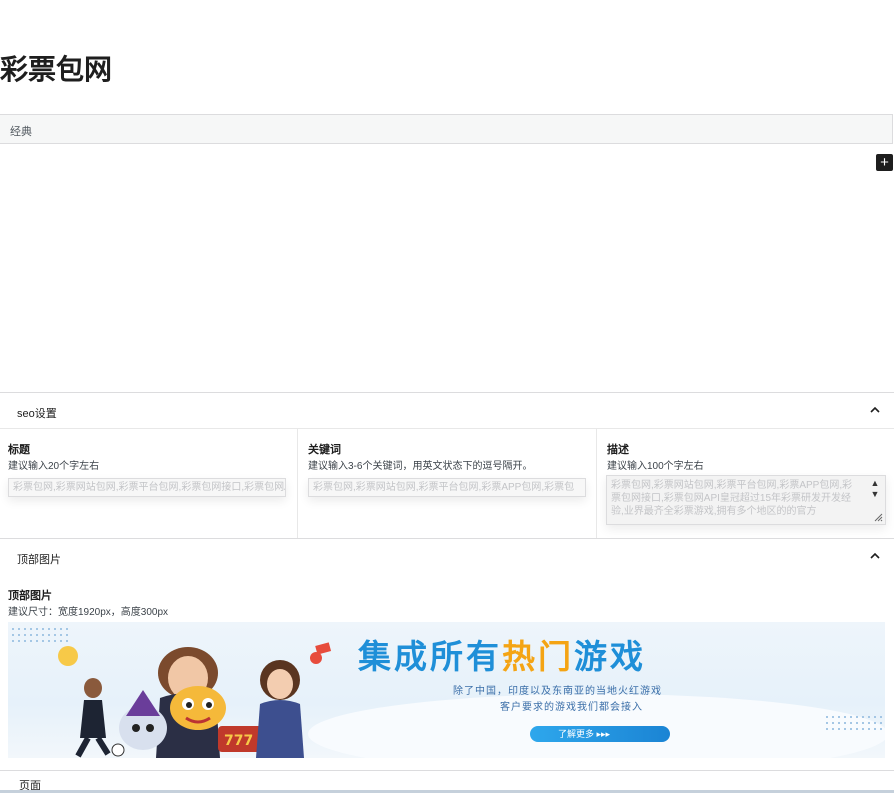 The image size is (894, 794). Describe the element at coordinates (147, 487) in the screenshot. I see `seo-title-input: 彩票包网,彩票网站包网,彩票平台包网,彩票包网接口,彩票包网APP` at that location.